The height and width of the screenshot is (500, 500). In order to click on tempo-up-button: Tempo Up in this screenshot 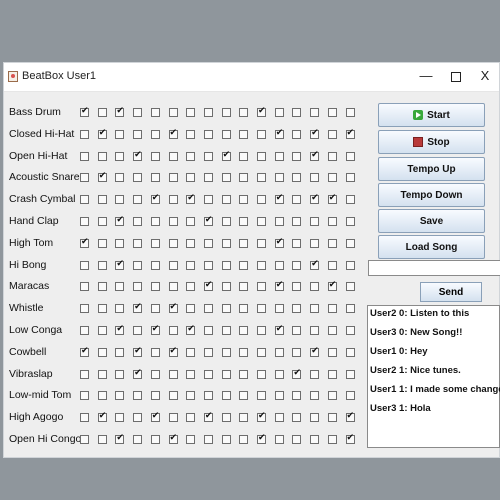, I will do `click(431, 169)`.